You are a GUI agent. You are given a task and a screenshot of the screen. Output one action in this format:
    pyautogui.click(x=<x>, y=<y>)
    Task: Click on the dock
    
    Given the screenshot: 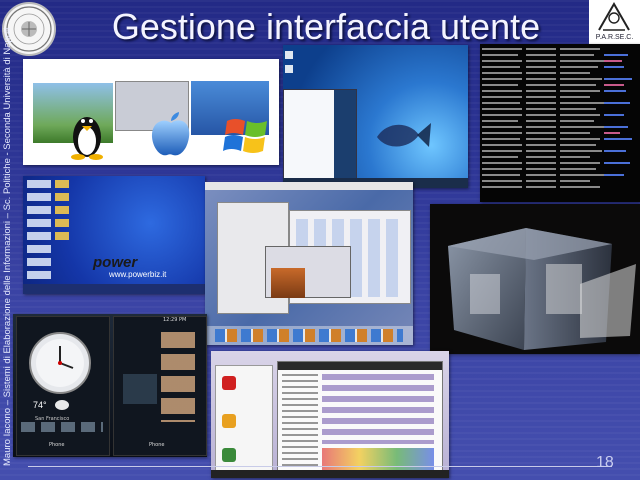 What is the action you would take?
    pyautogui.click(x=309, y=335)
    